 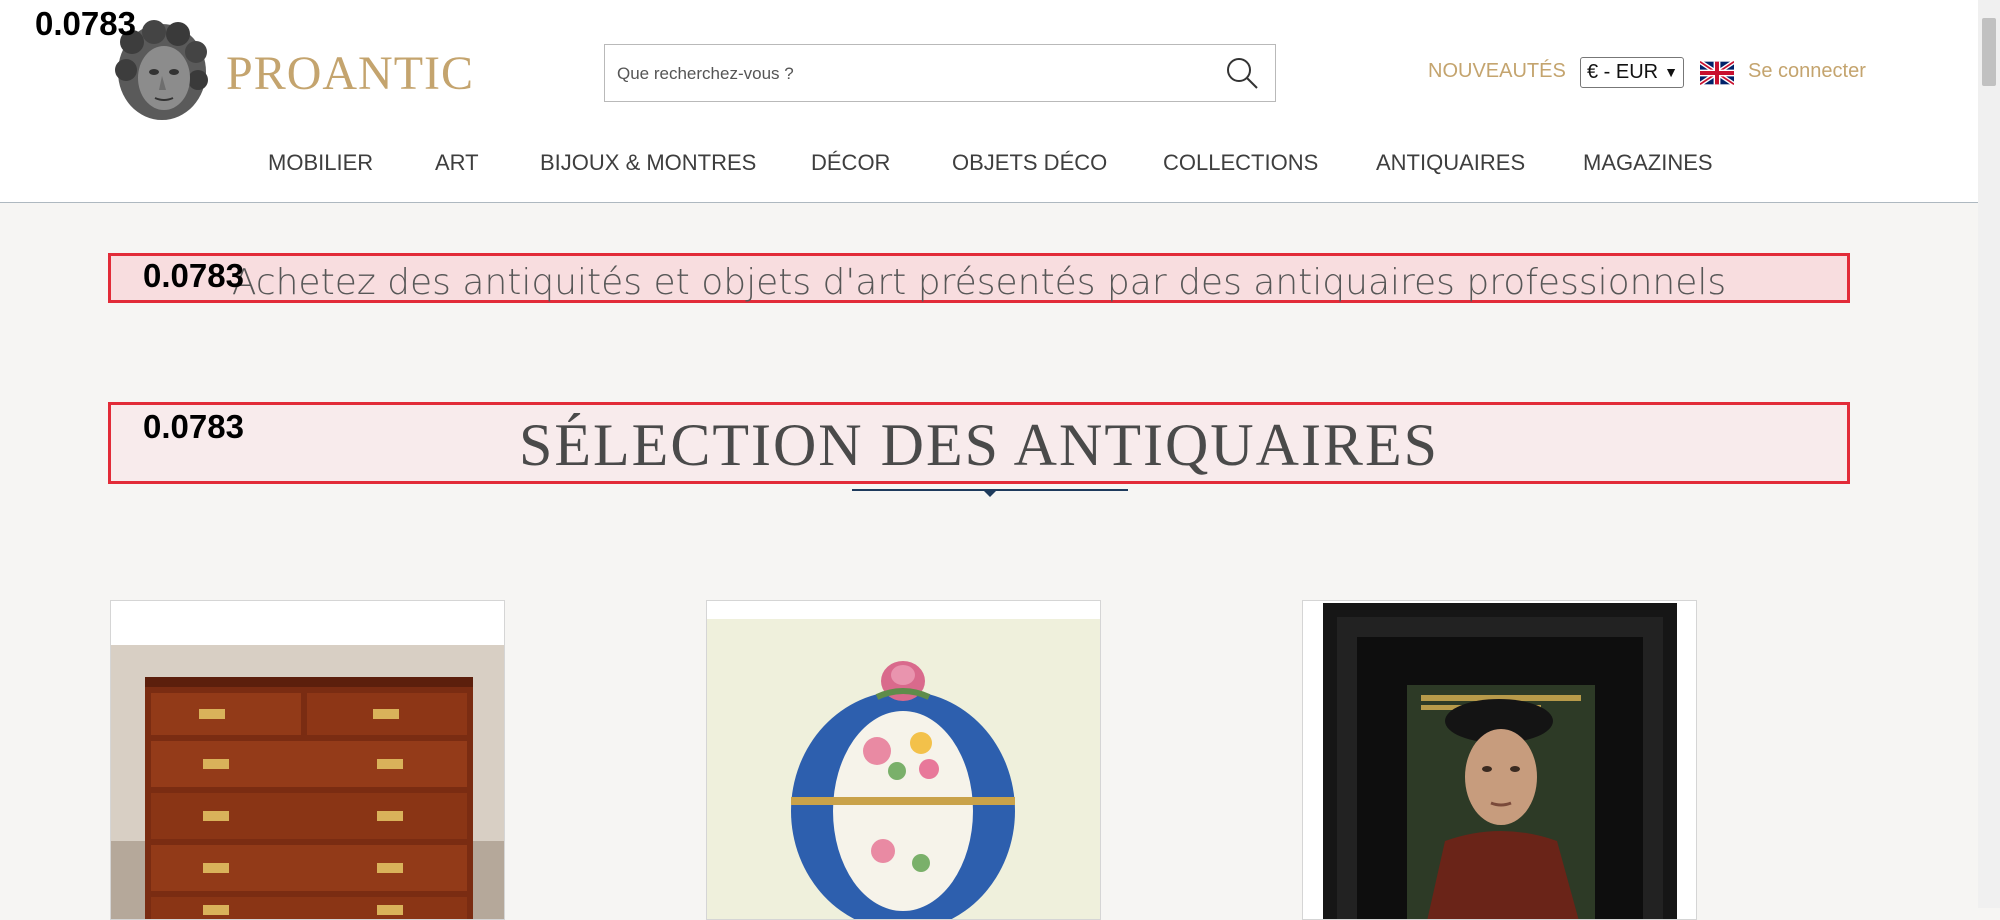 What do you see at coordinates (850, 163) in the screenshot?
I see `nav-item-decor: DÉCOR` at bounding box center [850, 163].